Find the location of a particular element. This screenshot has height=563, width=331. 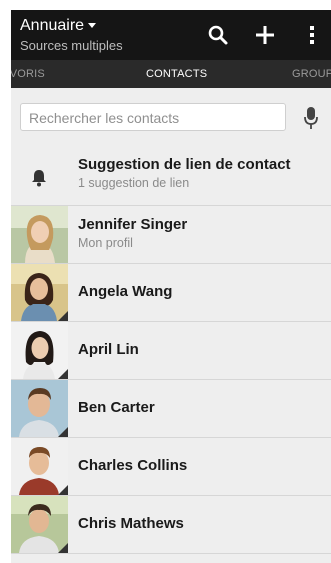

list-item: Charles Collins is located at coordinates (171, 467).